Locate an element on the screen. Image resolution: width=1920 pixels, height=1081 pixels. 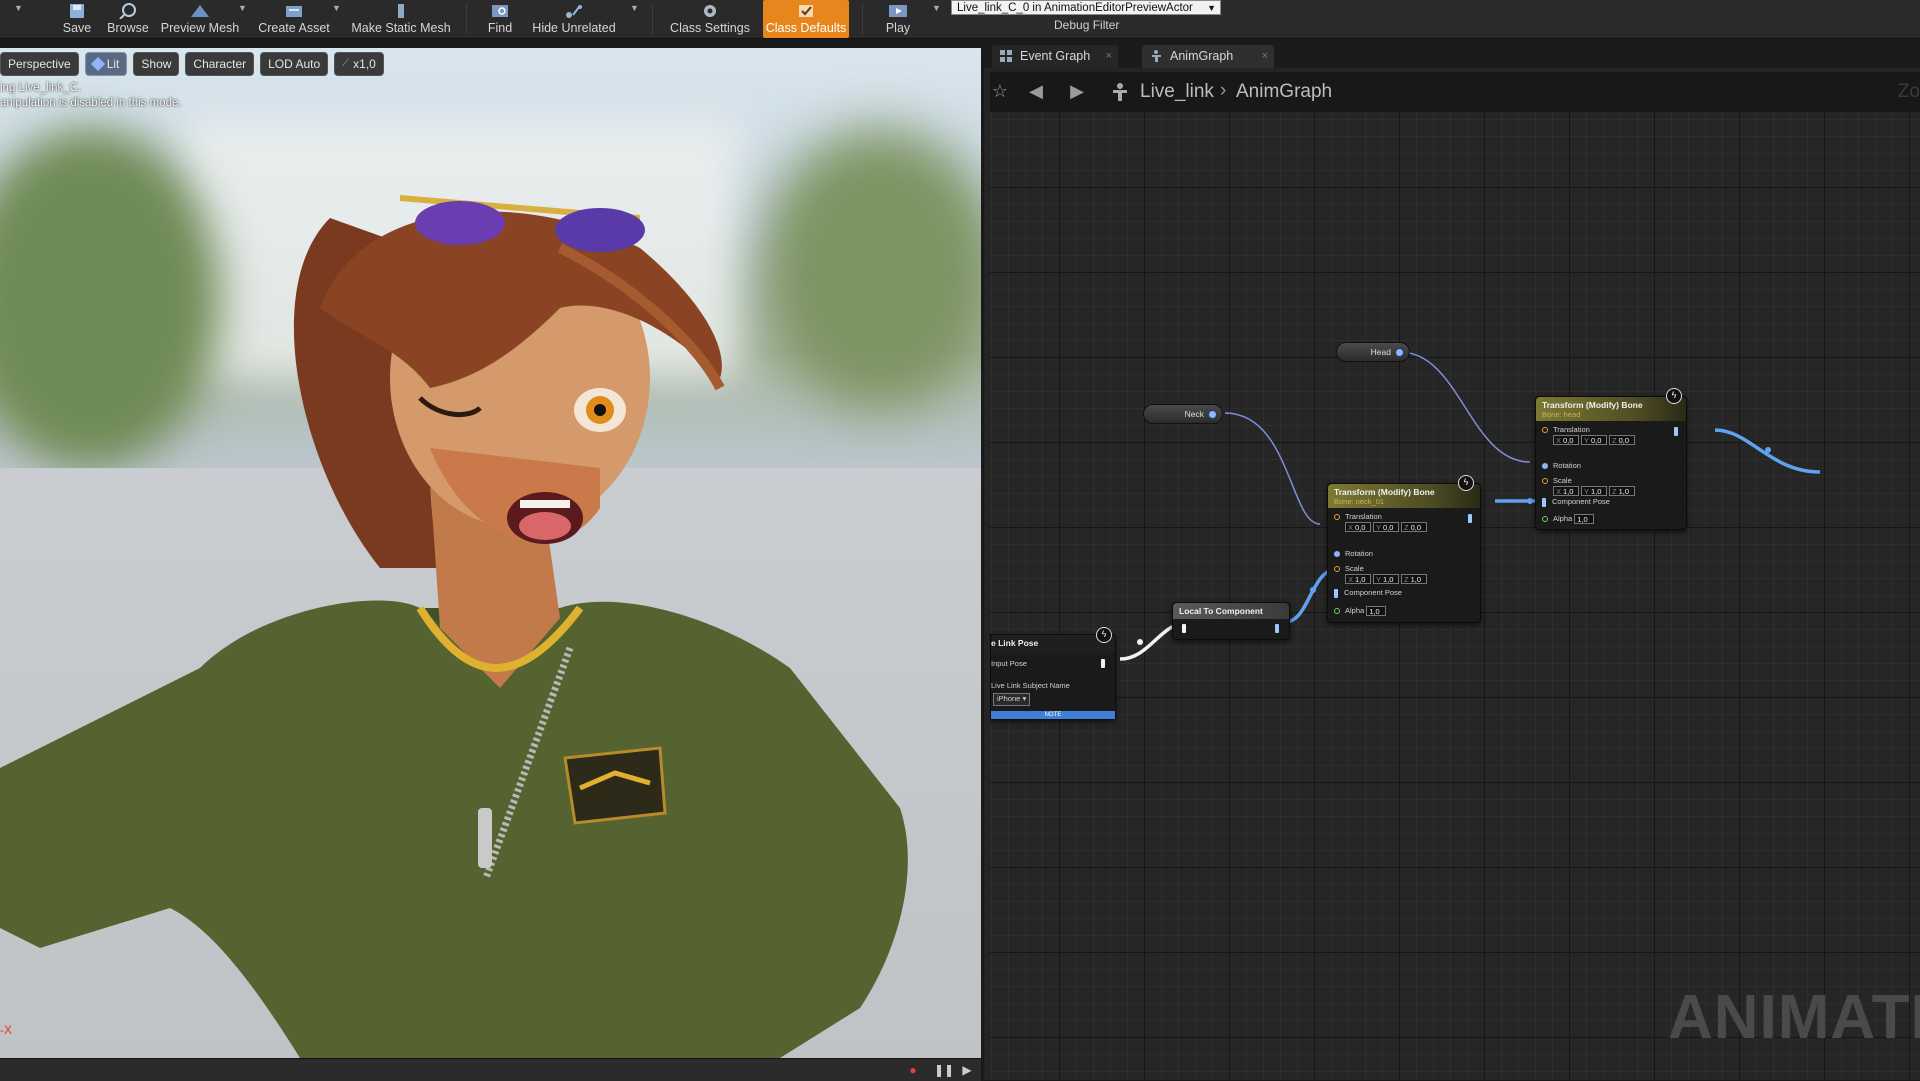
tab-anim-graph: AnimGraph × is located at coordinates (1208, 56).